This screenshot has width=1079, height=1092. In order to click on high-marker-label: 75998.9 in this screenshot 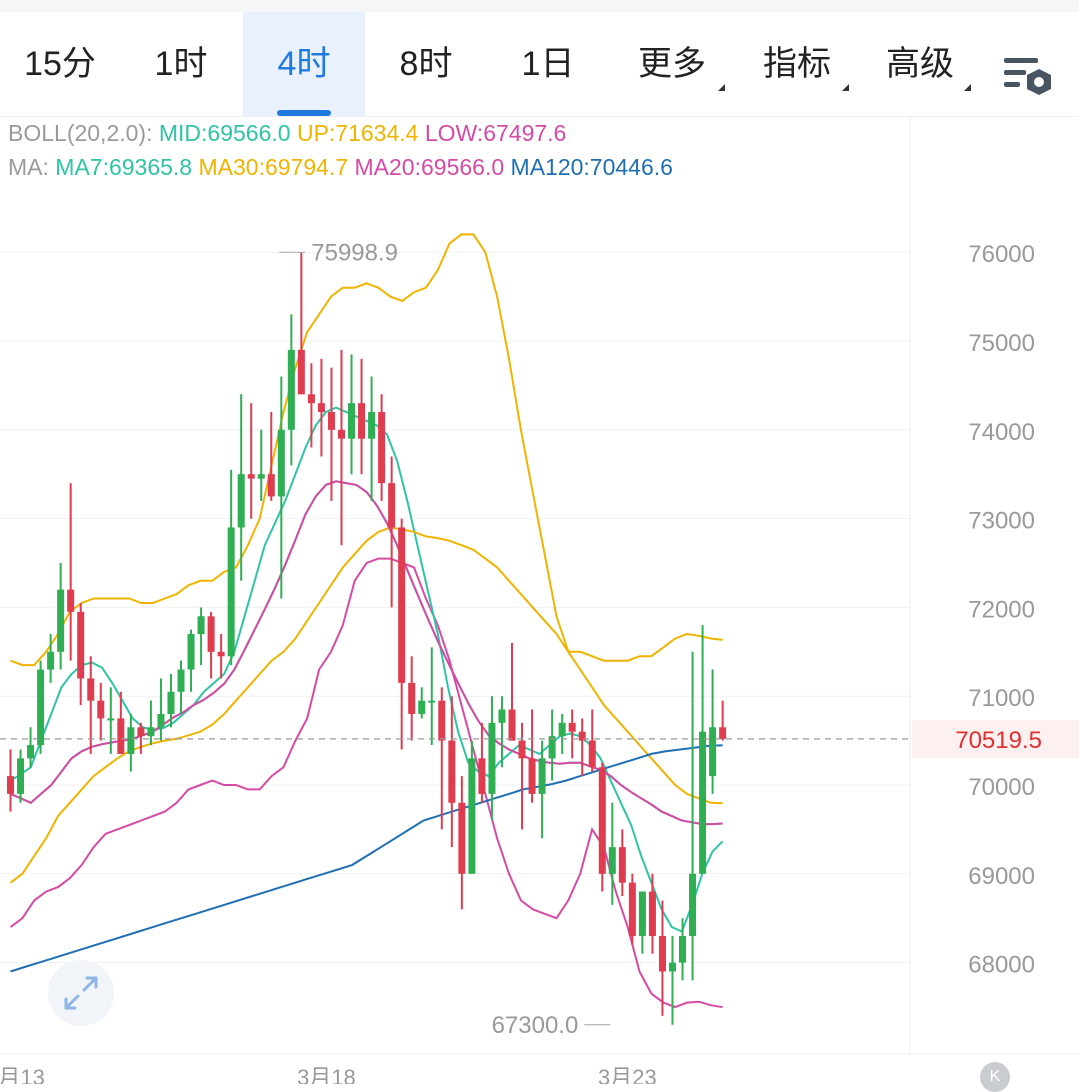, I will do `click(354, 252)`.